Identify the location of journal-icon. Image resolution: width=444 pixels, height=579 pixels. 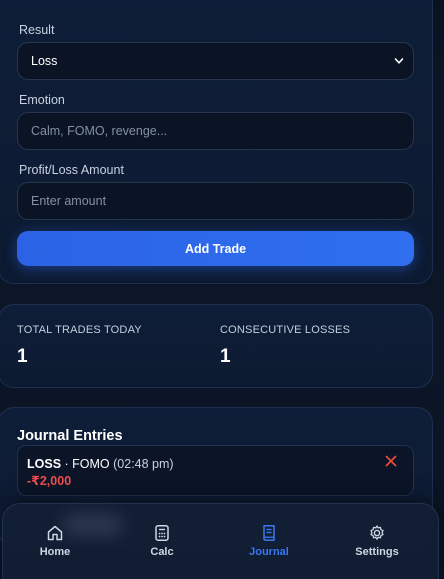
(269, 533).